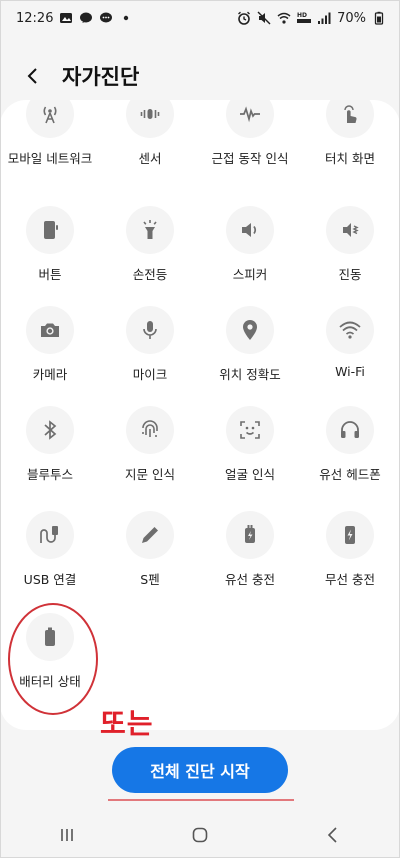 This screenshot has height=858, width=400. What do you see at coordinates (50, 274) in the screenshot?
I see `test-label: 버튼` at bounding box center [50, 274].